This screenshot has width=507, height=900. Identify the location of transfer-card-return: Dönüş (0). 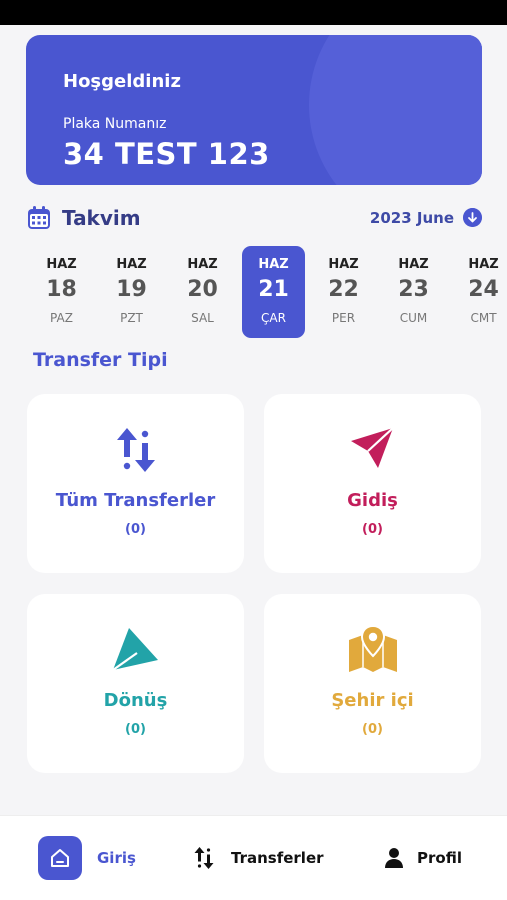
(135, 683).